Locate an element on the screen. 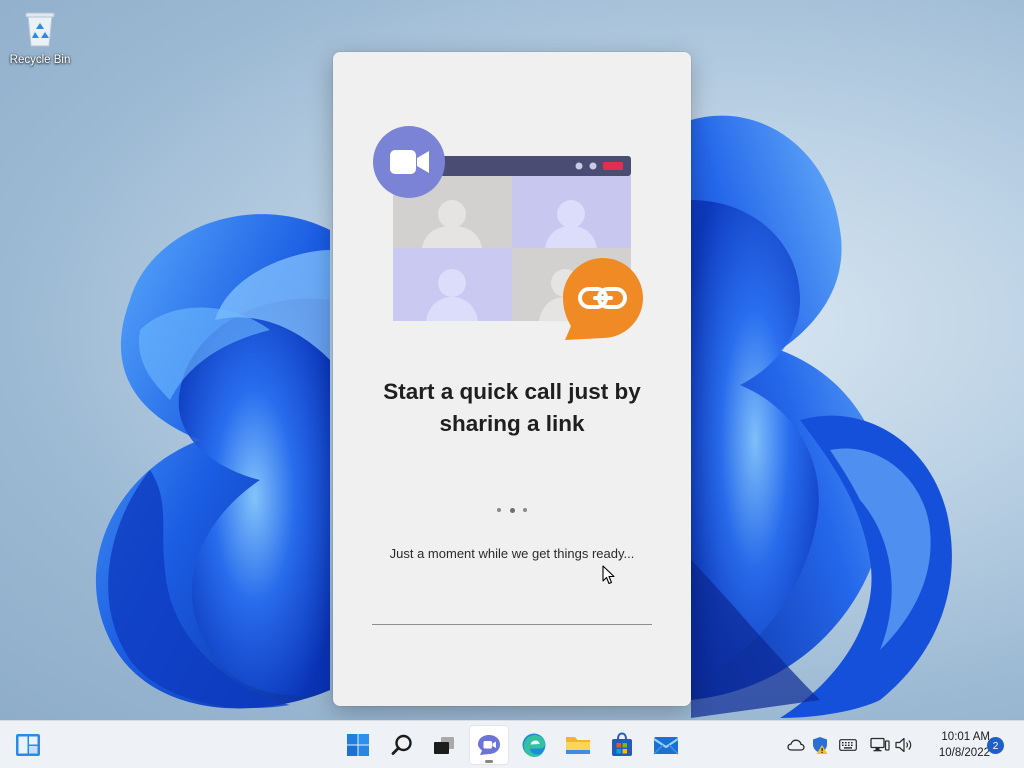  folder-icon is located at coordinates (578, 745).